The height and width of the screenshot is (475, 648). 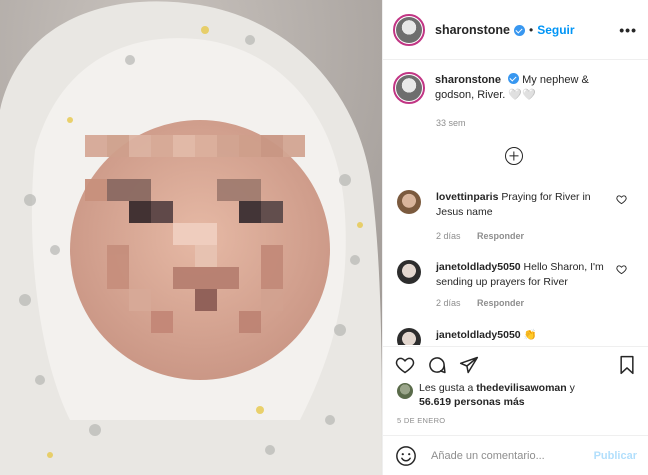 What do you see at coordinates (615, 456) in the screenshot?
I see `publish-button: Publicar` at bounding box center [615, 456].